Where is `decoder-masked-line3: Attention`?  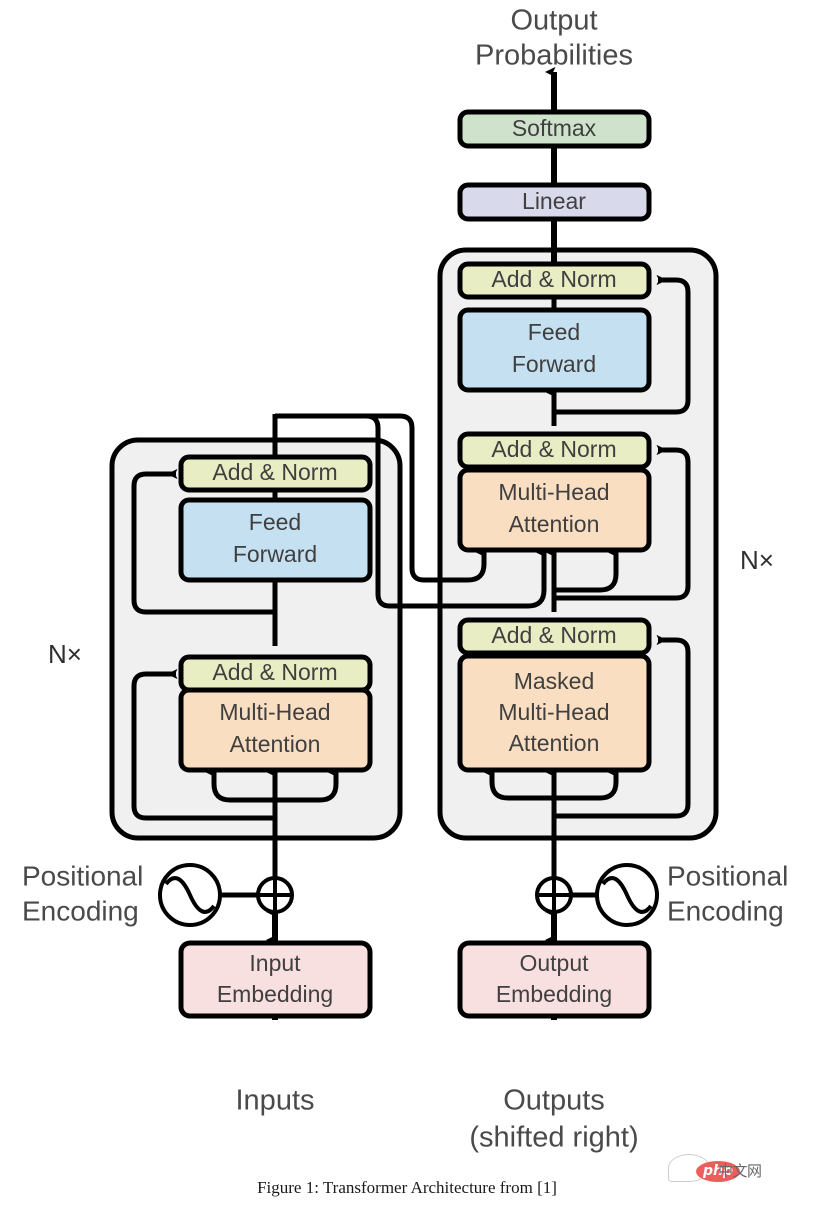 decoder-masked-line3: Attention is located at coordinates (554, 743).